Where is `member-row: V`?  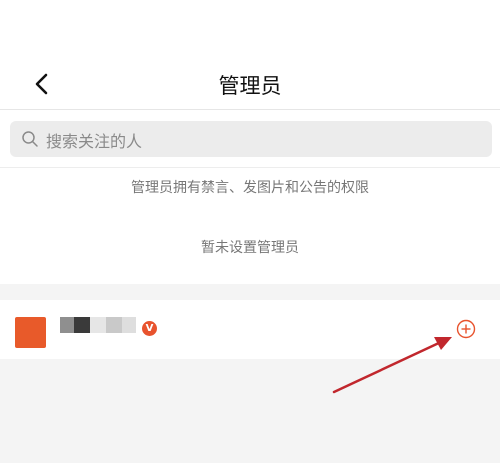 member-row: V is located at coordinates (250, 329).